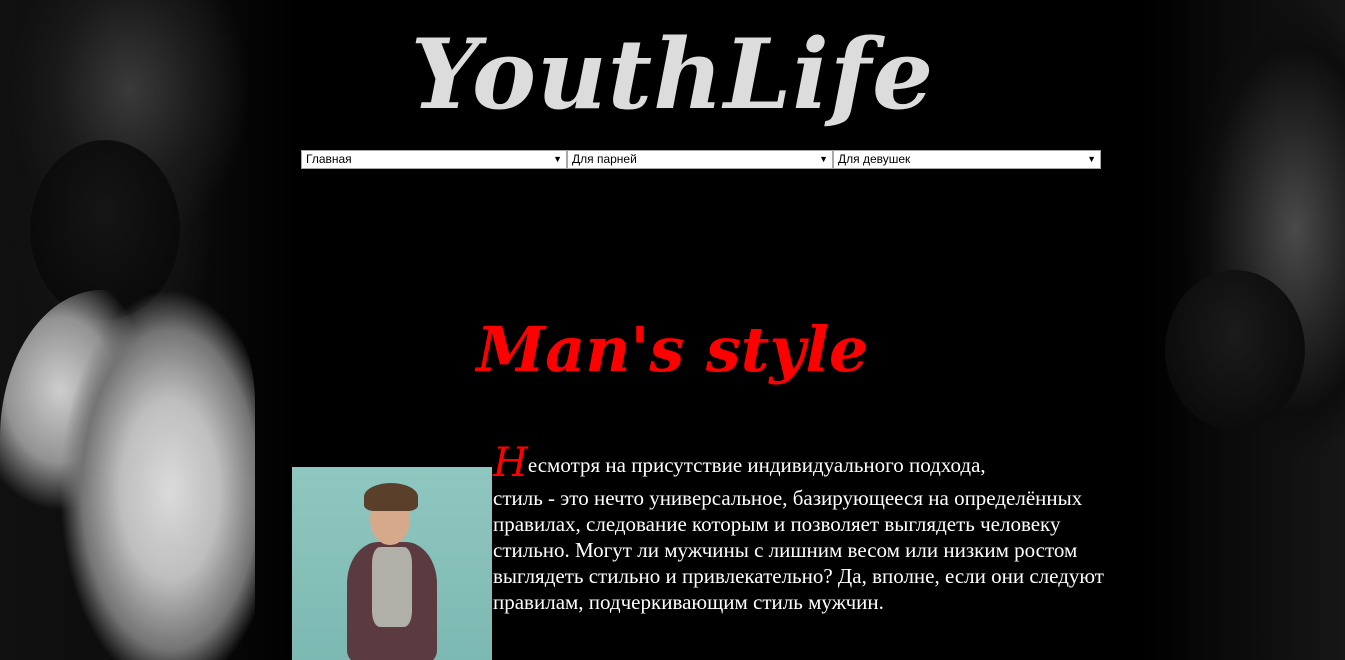  I want to click on nav-select-home-value: Главная, so click(329, 159).